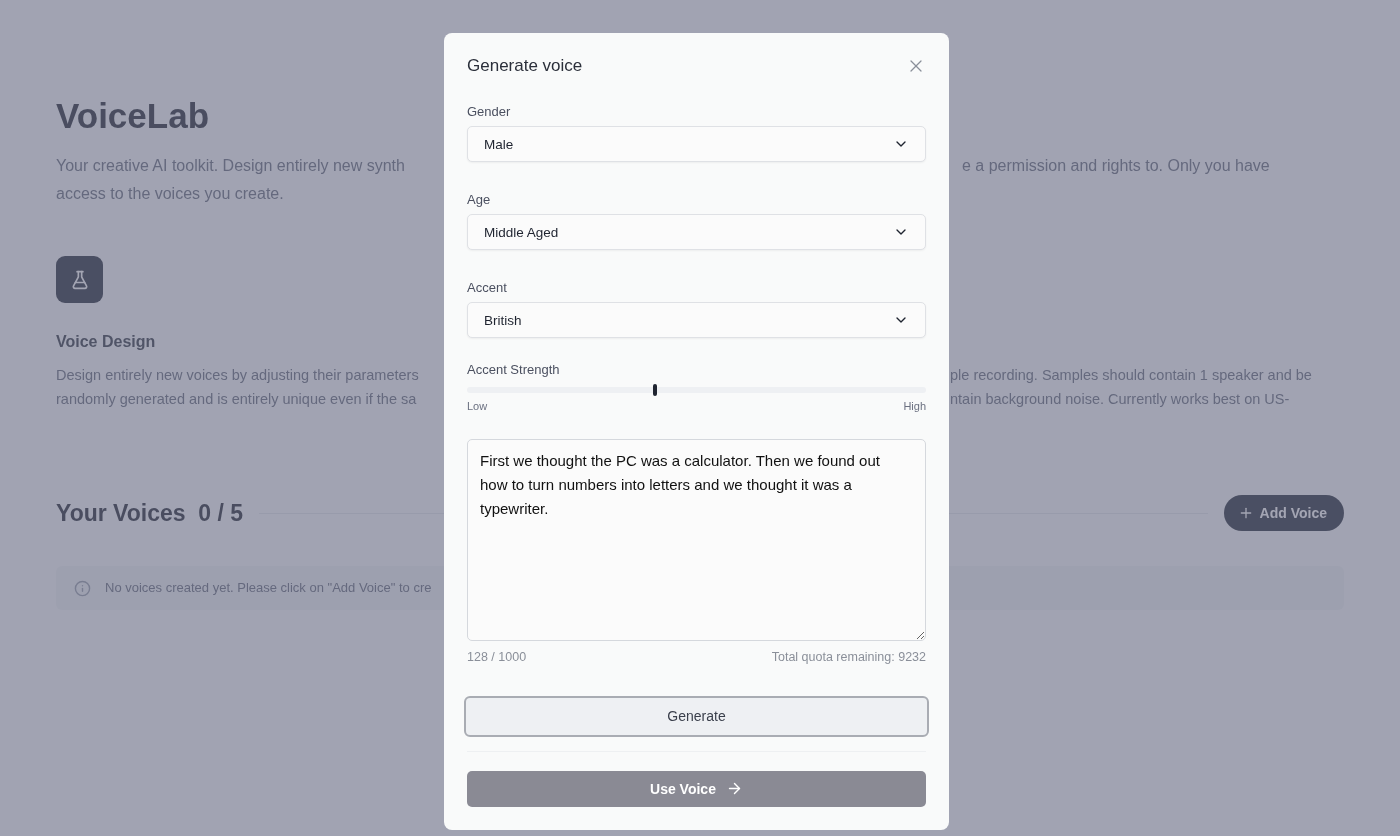  What do you see at coordinates (696, 144) in the screenshot?
I see `select-field: Male` at bounding box center [696, 144].